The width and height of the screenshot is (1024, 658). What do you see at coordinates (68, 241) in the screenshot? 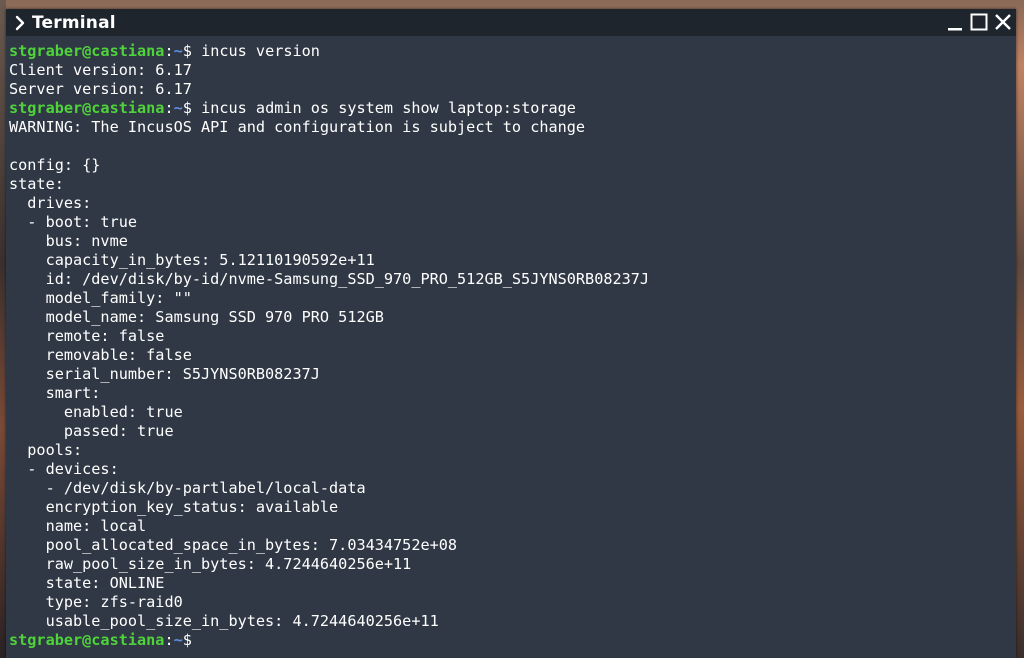
I see `output-line: bus: nvme` at bounding box center [68, 241].